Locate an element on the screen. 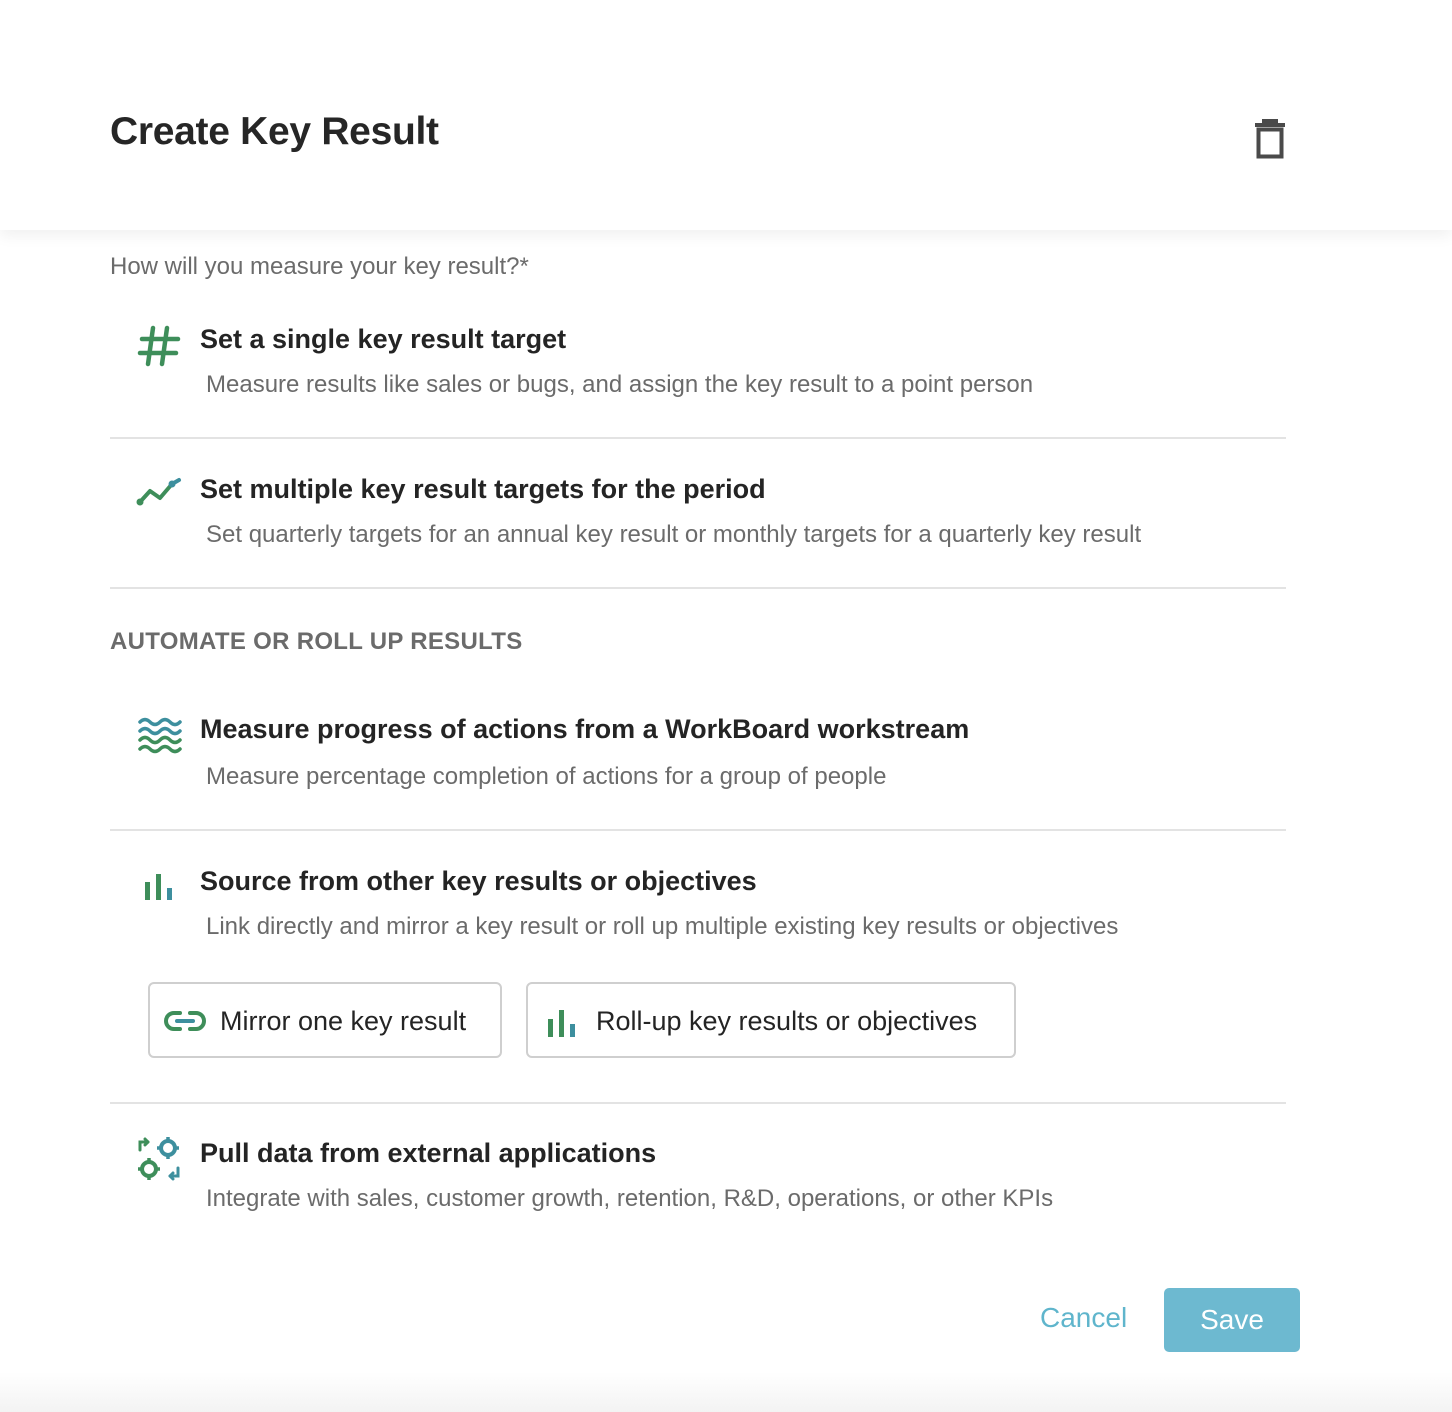 Image resolution: width=1452 pixels, height=1412 pixels. rollup-key-results-button: Roll-up key results or objectives is located at coordinates (771, 1020).